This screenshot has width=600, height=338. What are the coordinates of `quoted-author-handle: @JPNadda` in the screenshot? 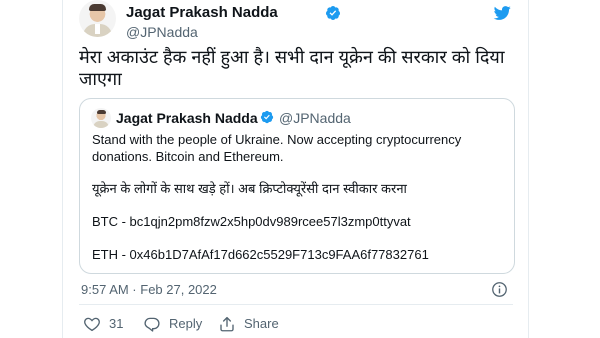 It's located at (315, 118).